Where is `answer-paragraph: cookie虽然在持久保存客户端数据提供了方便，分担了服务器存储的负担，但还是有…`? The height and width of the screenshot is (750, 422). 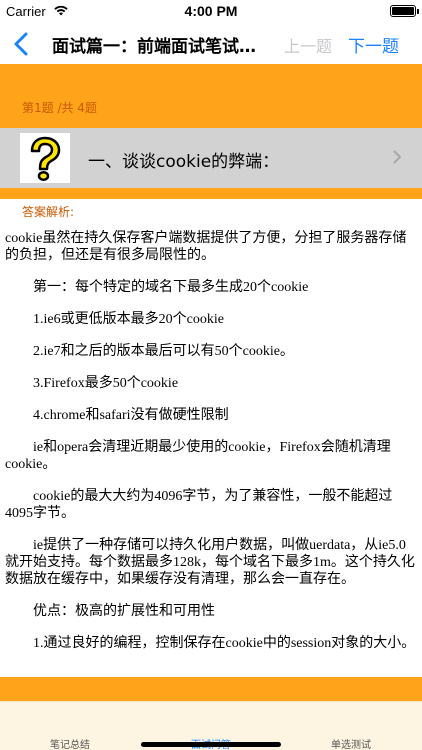
answer-paragraph: cookie虽然在持久保存客户端数据提供了方便，分担了服务器存储的负担，但还是有… is located at coordinates (206, 247).